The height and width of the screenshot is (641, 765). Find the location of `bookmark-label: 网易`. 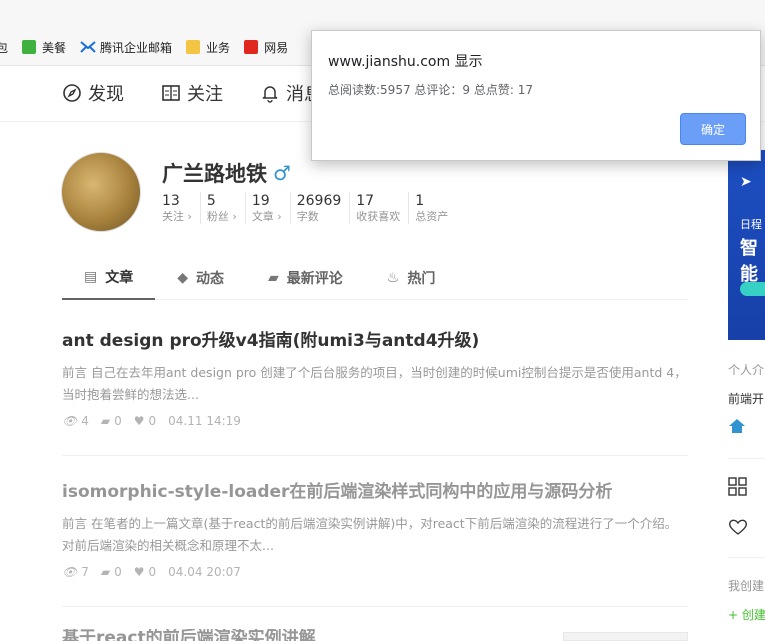

bookmark-label: 网易 is located at coordinates (276, 47).